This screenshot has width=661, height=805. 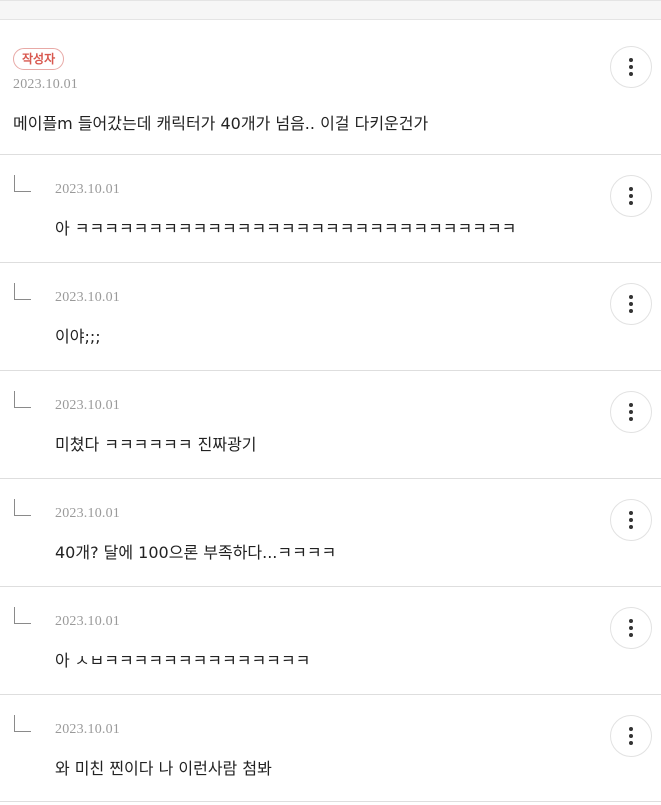 What do you see at coordinates (330, 10) in the screenshot?
I see `top-divider` at bounding box center [330, 10].